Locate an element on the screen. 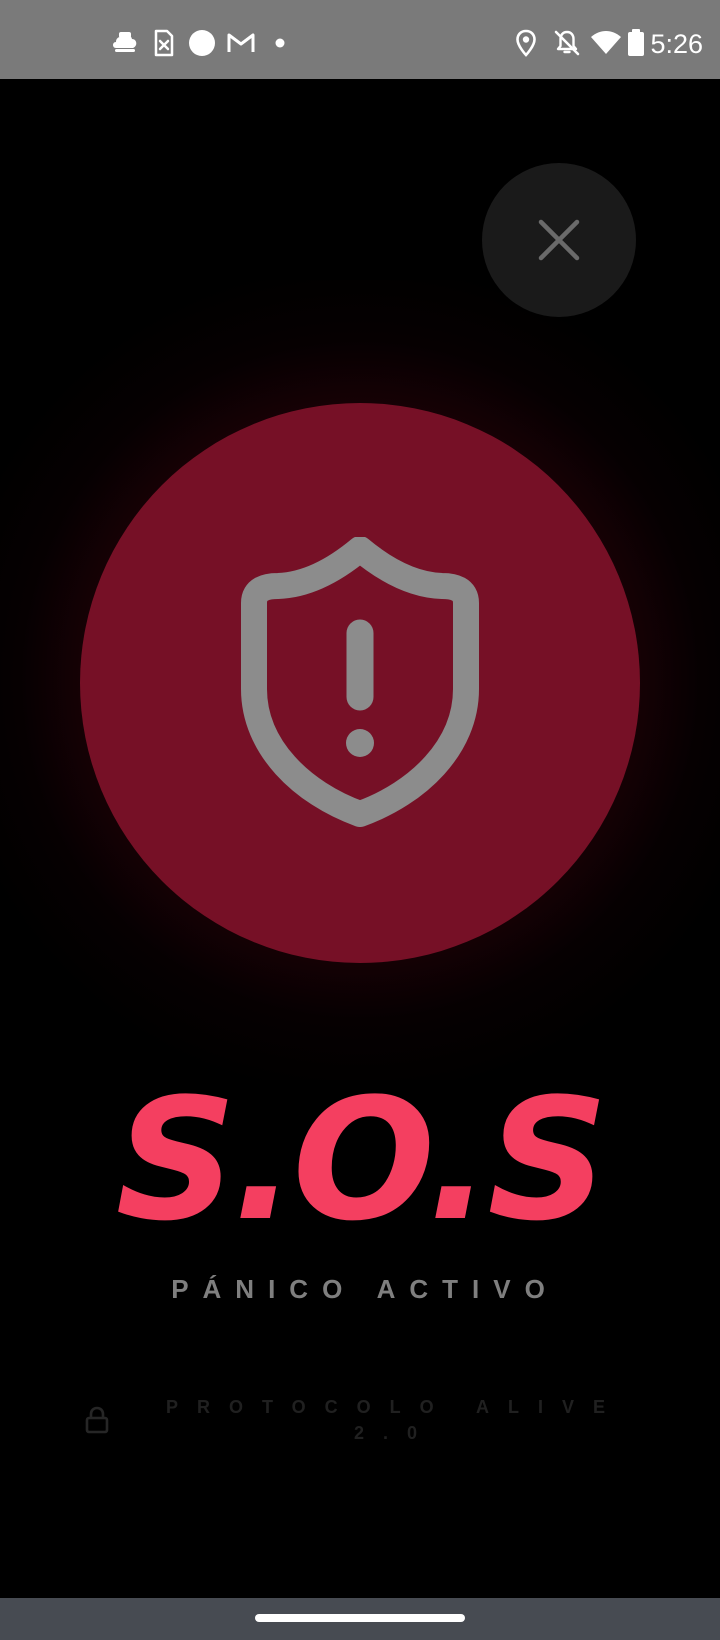 The image size is (720, 1640). gmail-icon is located at coordinates (241, 42).